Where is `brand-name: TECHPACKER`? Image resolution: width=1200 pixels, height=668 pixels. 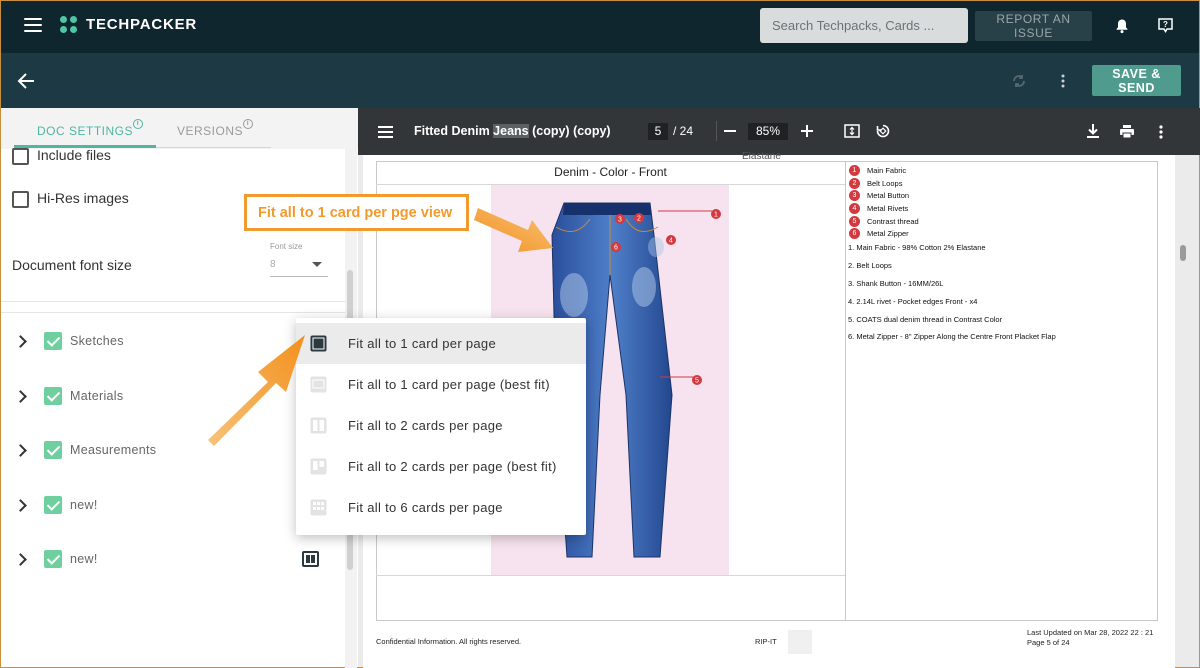 brand-name: TECHPACKER is located at coordinates (141, 24).